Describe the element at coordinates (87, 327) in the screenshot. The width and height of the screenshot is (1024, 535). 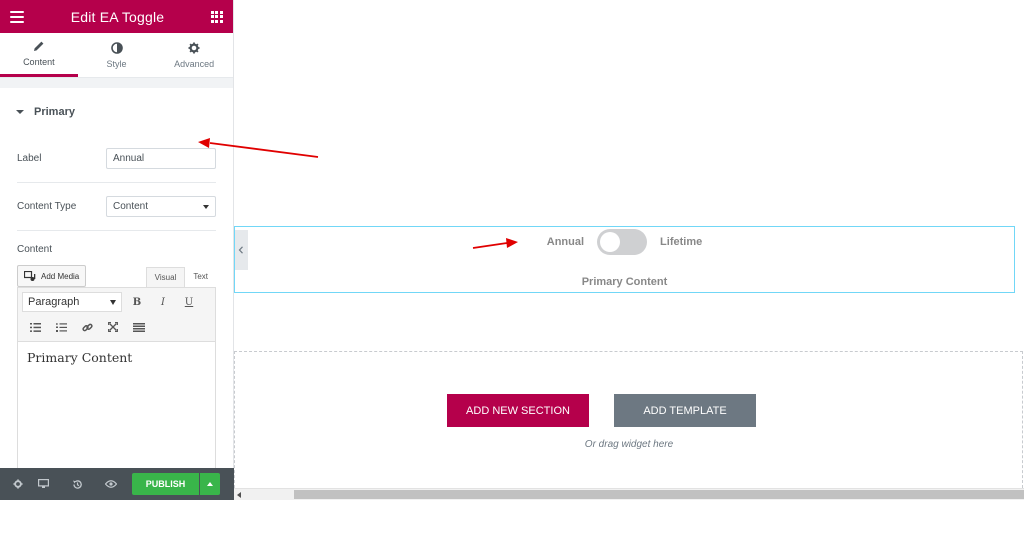
I see `link-icon` at that location.